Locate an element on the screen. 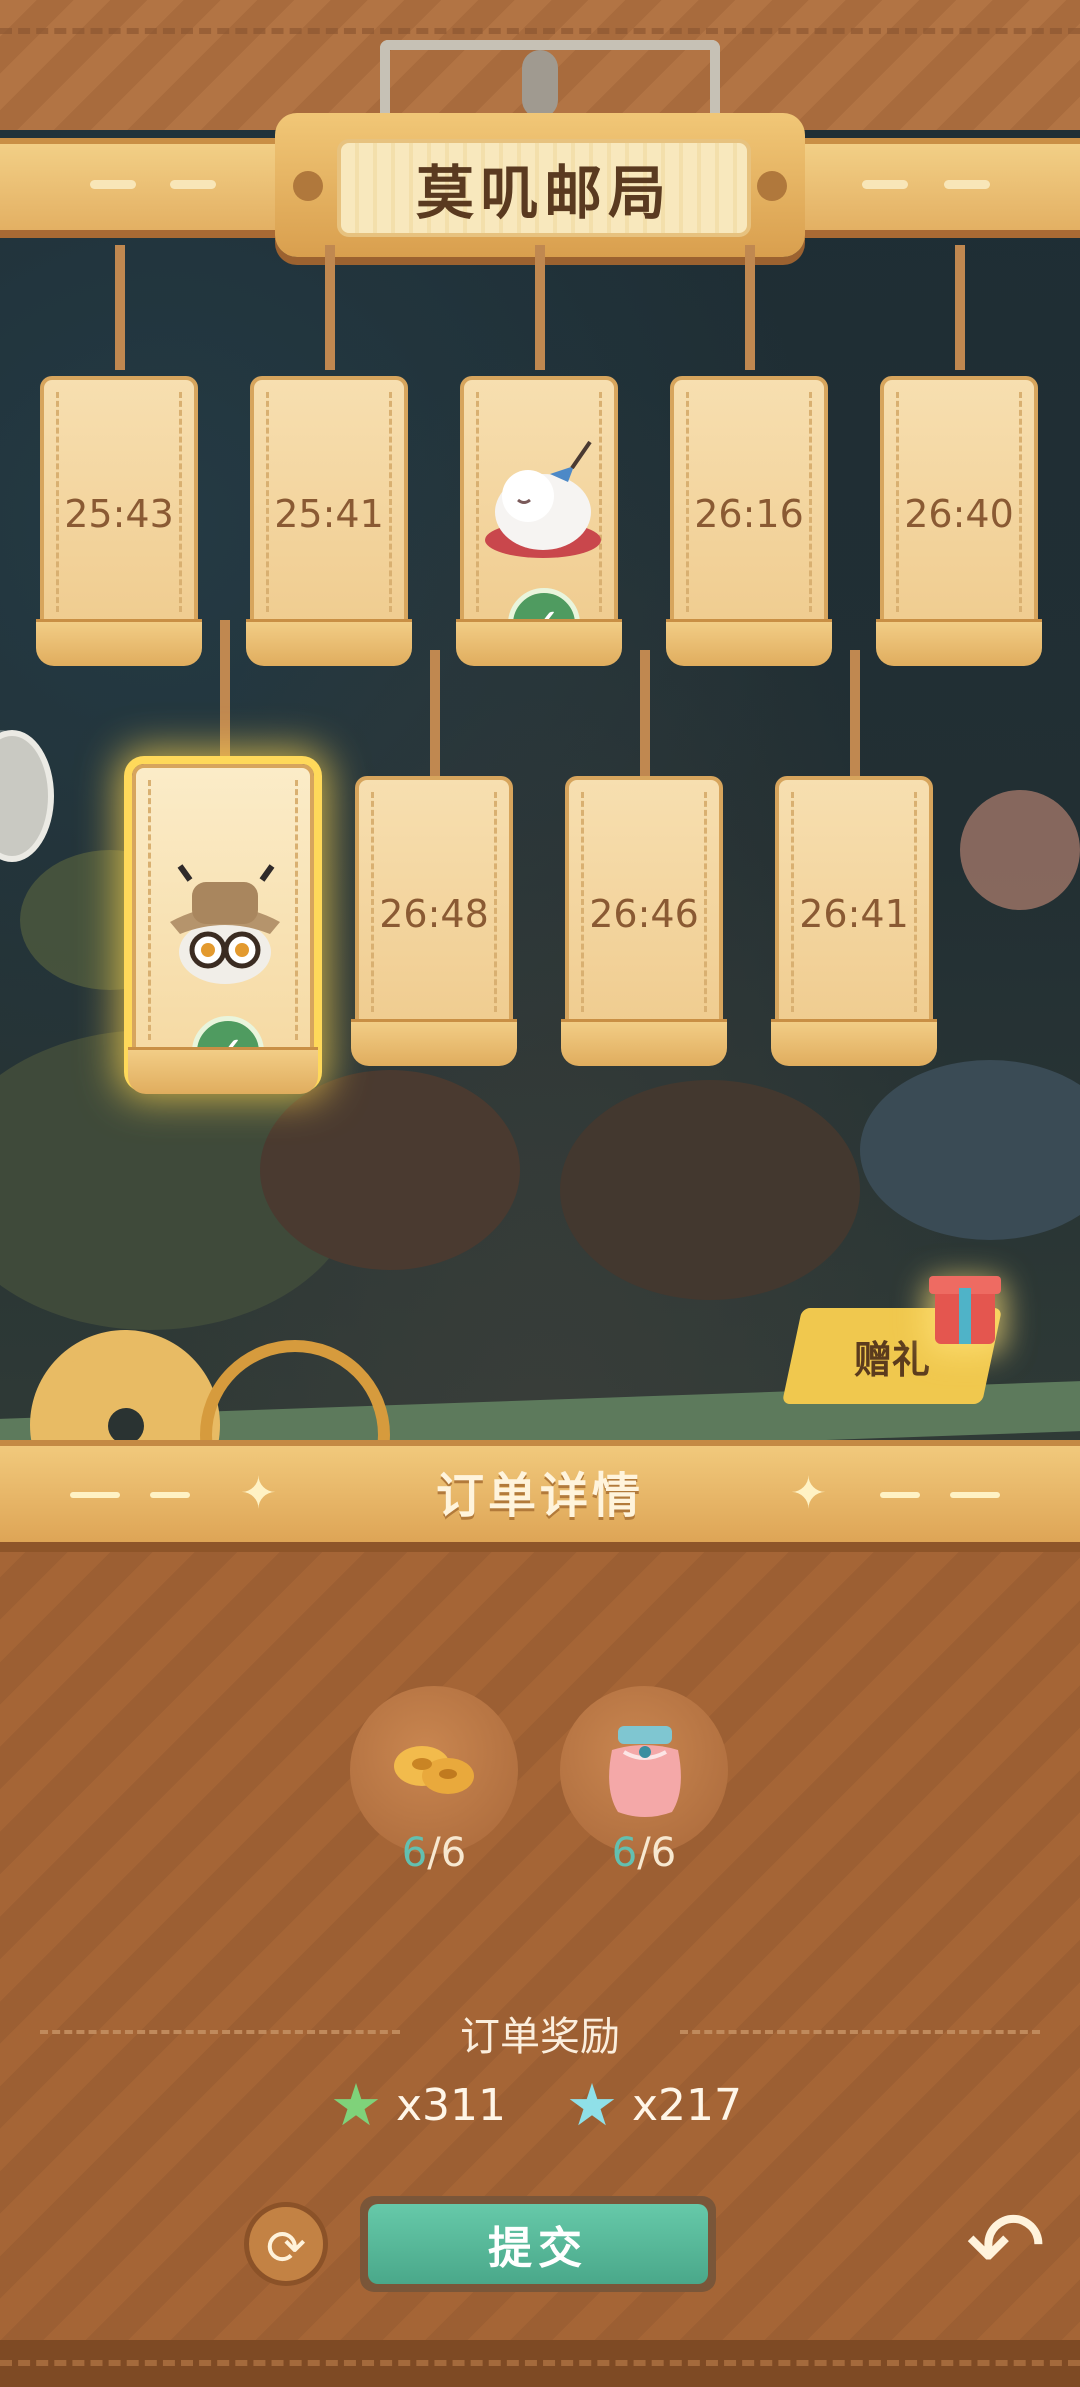 Image resolution: width=1080 pixels, height=2387 pixels. tag-timer: 26:46 is located at coordinates (644, 914).